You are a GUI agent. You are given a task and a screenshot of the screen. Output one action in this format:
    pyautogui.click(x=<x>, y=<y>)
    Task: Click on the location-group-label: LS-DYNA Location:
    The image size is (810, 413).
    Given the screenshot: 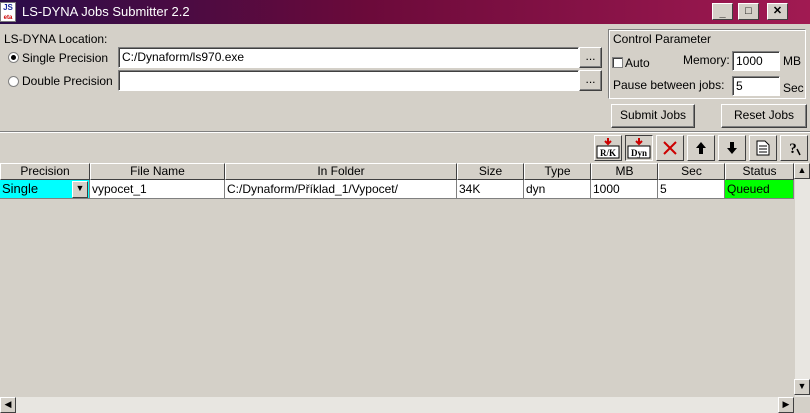 What is the action you would take?
    pyautogui.click(x=56, y=39)
    